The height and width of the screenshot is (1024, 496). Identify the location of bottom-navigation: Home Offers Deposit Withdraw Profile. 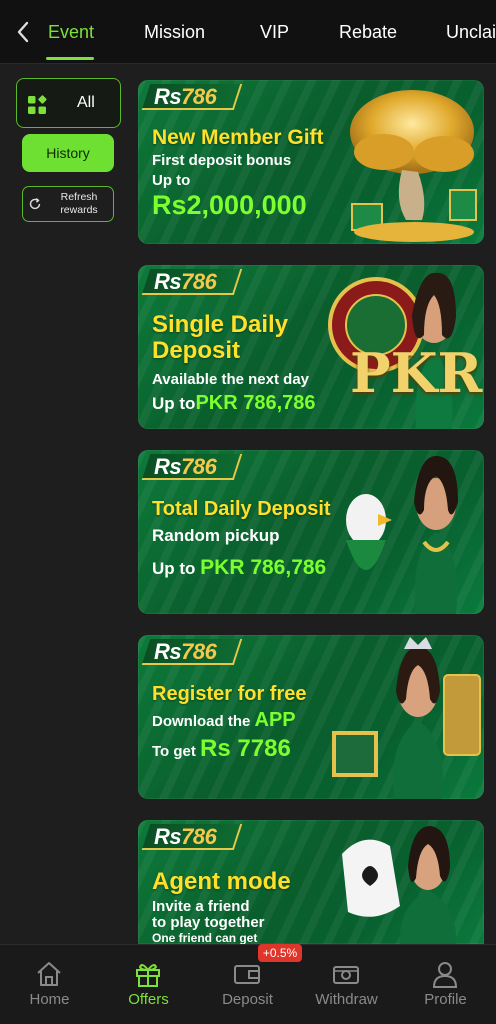
(248, 984).